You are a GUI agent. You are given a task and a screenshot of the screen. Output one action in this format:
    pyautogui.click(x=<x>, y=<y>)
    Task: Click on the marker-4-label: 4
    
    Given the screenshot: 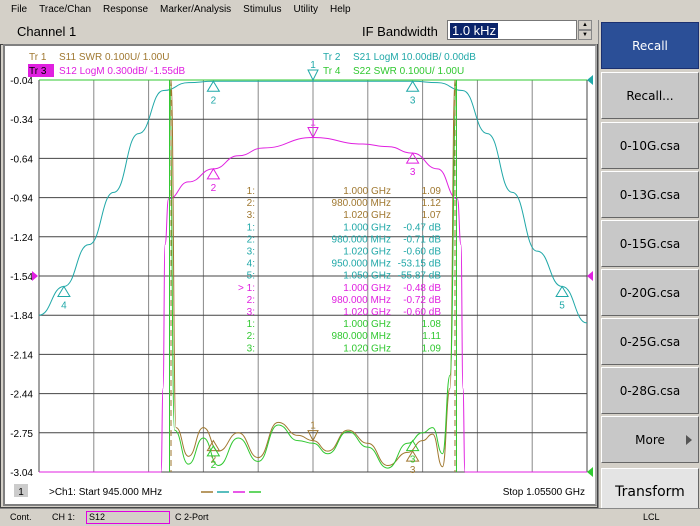 What is the action you would take?
    pyautogui.click(x=64, y=305)
    